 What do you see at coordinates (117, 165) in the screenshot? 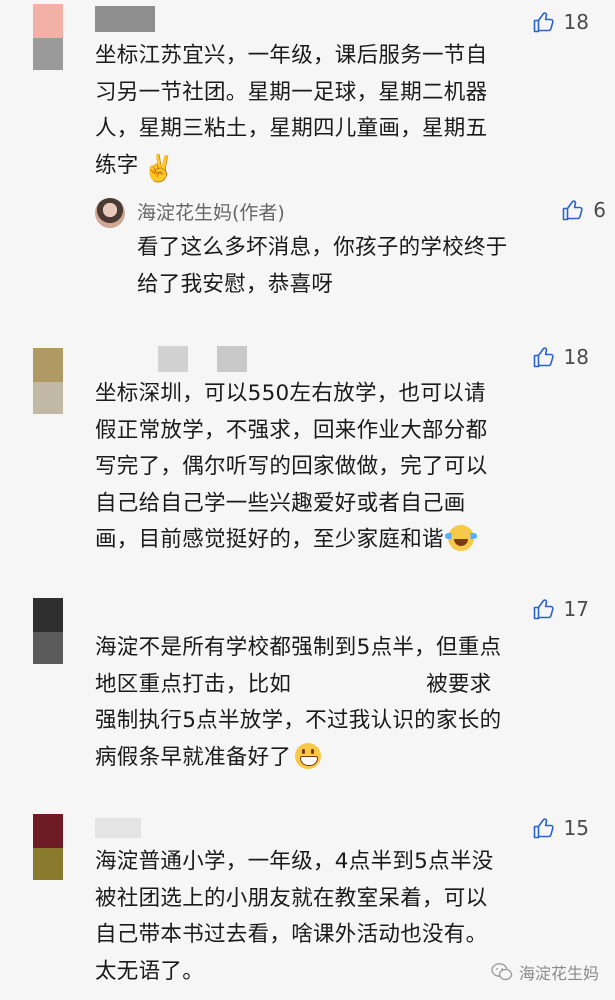
I see `comment-line-text: 练字` at bounding box center [117, 165].